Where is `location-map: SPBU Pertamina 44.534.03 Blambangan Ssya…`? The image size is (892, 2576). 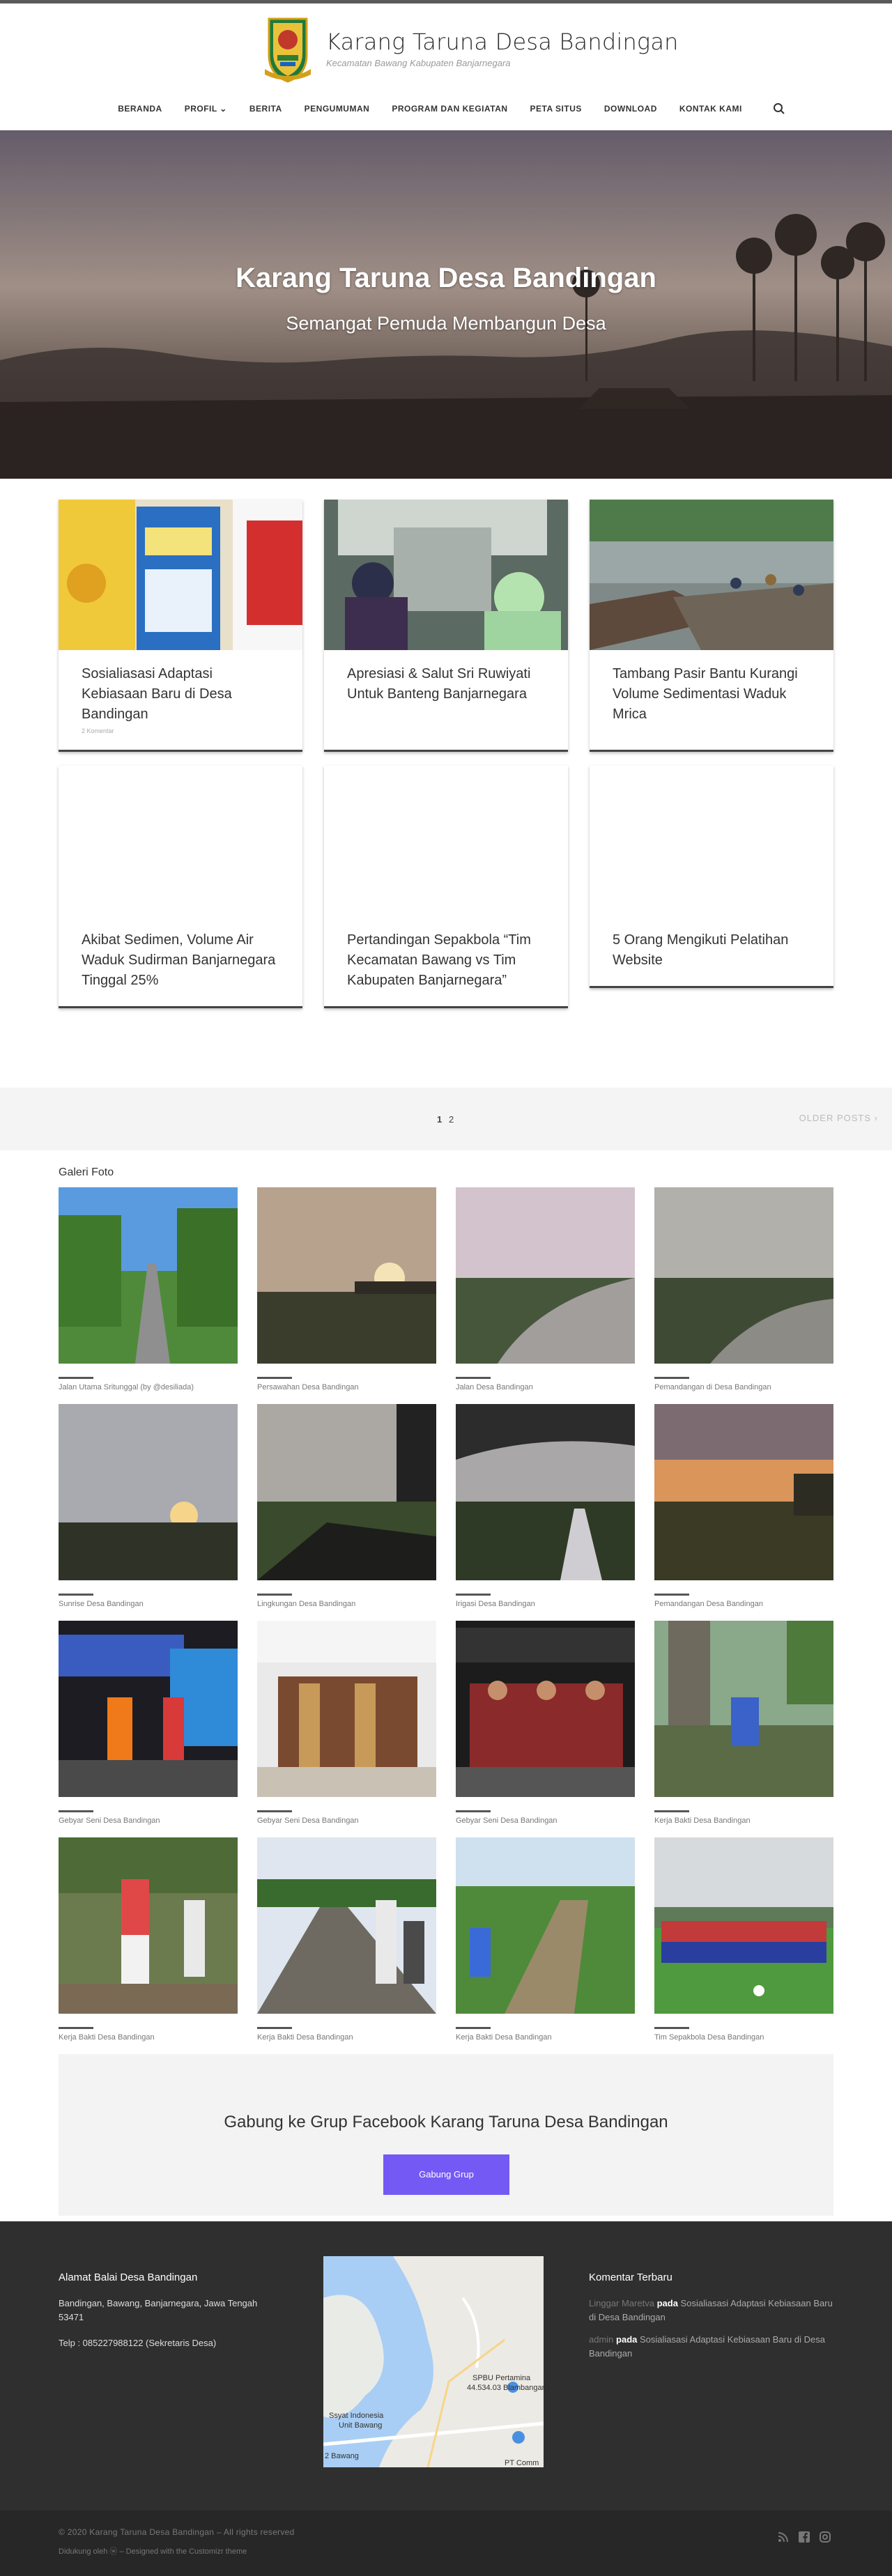 location-map: SPBU Pertamina 44.534.03 Blambangan Ssya… is located at coordinates (433, 2361).